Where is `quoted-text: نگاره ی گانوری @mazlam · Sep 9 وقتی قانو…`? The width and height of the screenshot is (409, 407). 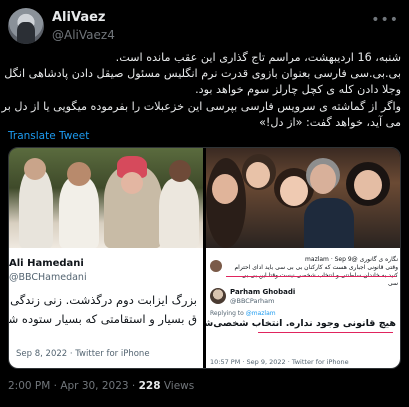
quoted-text: نگاره ی گانوری @mazlam · Sep 9 وقتی قانو… is located at coordinates (315, 272).